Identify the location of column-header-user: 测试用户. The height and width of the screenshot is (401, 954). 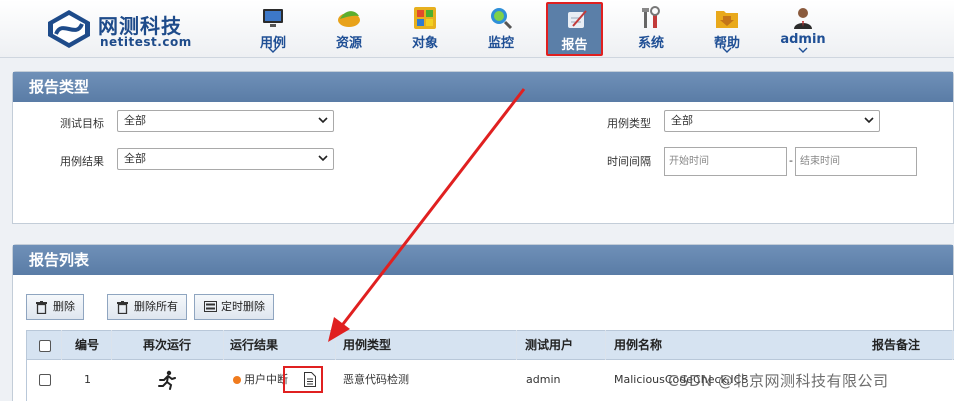
(549, 345).